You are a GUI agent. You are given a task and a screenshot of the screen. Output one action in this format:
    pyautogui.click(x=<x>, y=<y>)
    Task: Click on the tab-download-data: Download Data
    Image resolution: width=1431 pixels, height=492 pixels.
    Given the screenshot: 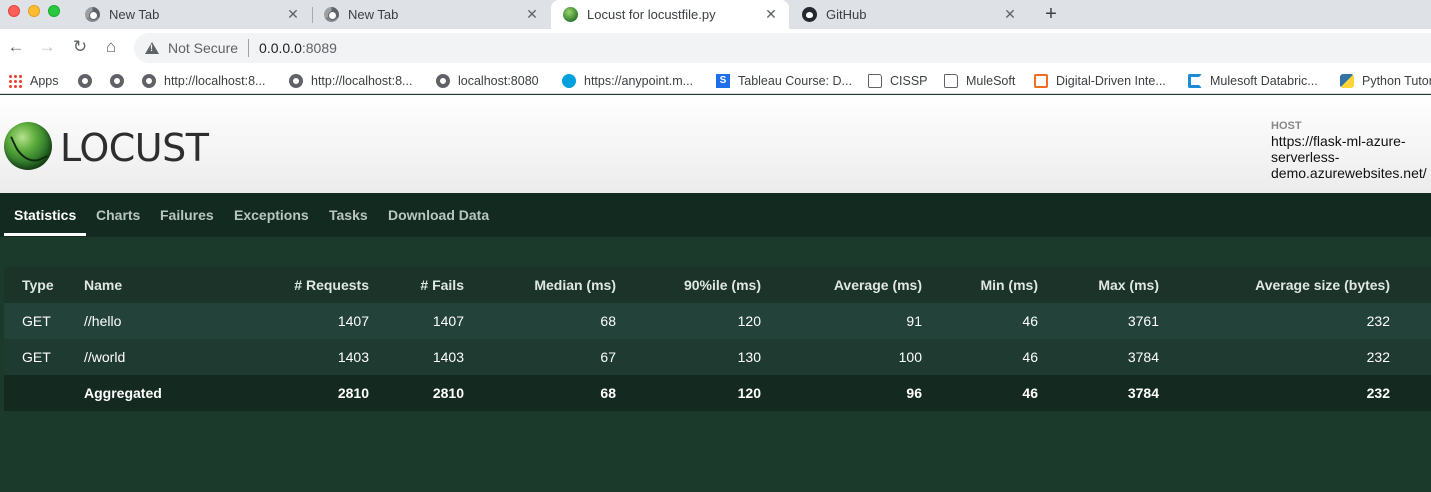 What is the action you would take?
    pyautogui.click(x=438, y=215)
    